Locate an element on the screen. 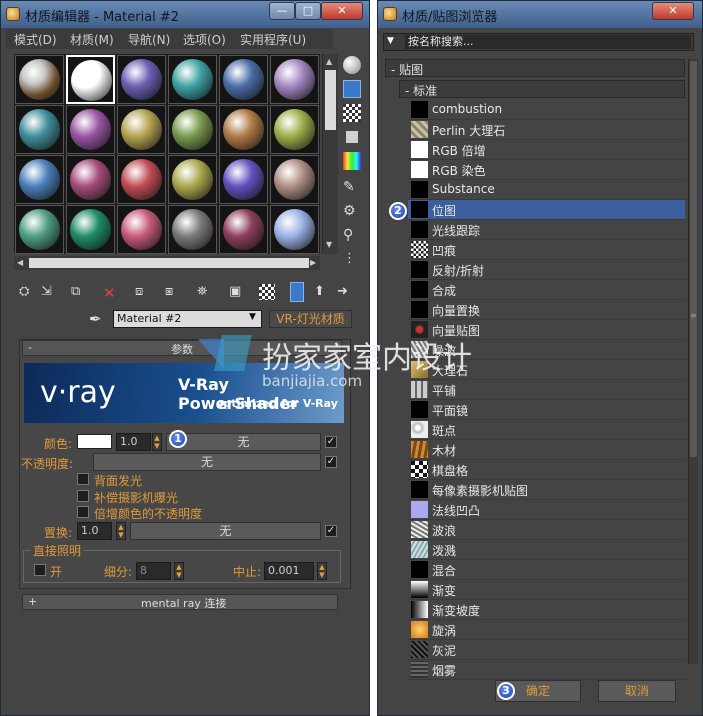 This screenshot has height=716, width=703. get-material-icon: ⛭ is located at coordinates (27, 292).